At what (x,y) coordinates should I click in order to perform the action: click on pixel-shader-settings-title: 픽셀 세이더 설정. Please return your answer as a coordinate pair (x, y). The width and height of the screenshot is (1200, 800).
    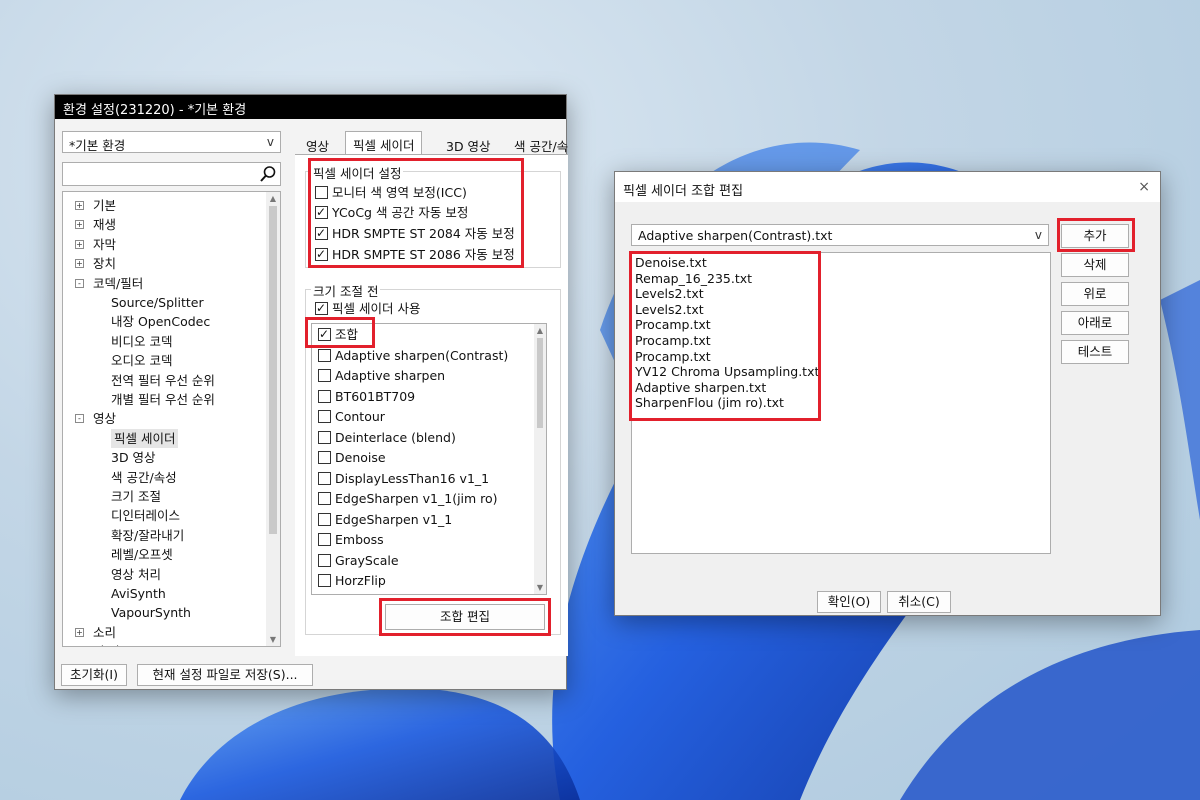
    Looking at the image, I should click on (357, 172).